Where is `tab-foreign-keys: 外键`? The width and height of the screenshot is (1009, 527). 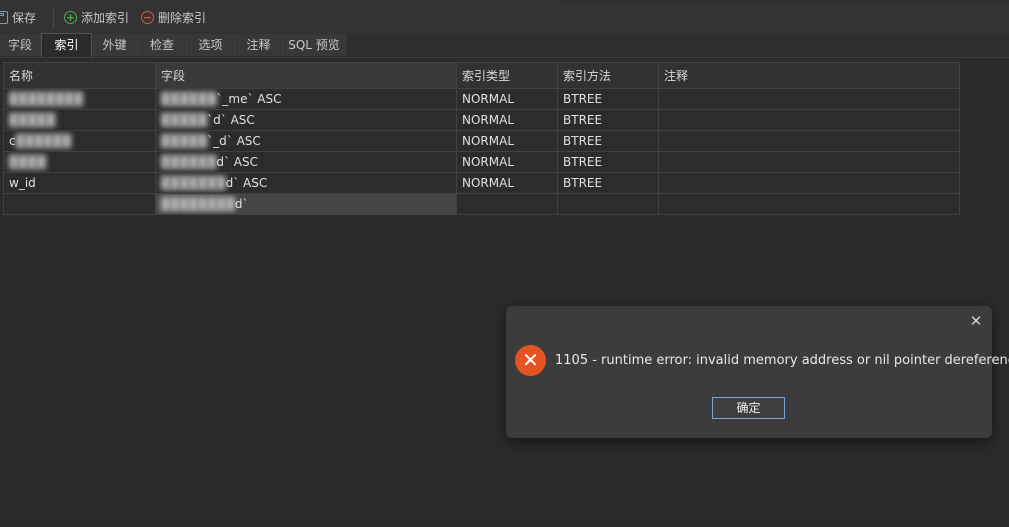 tab-foreign-keys: 外键 is located at coordinates (115, 45).